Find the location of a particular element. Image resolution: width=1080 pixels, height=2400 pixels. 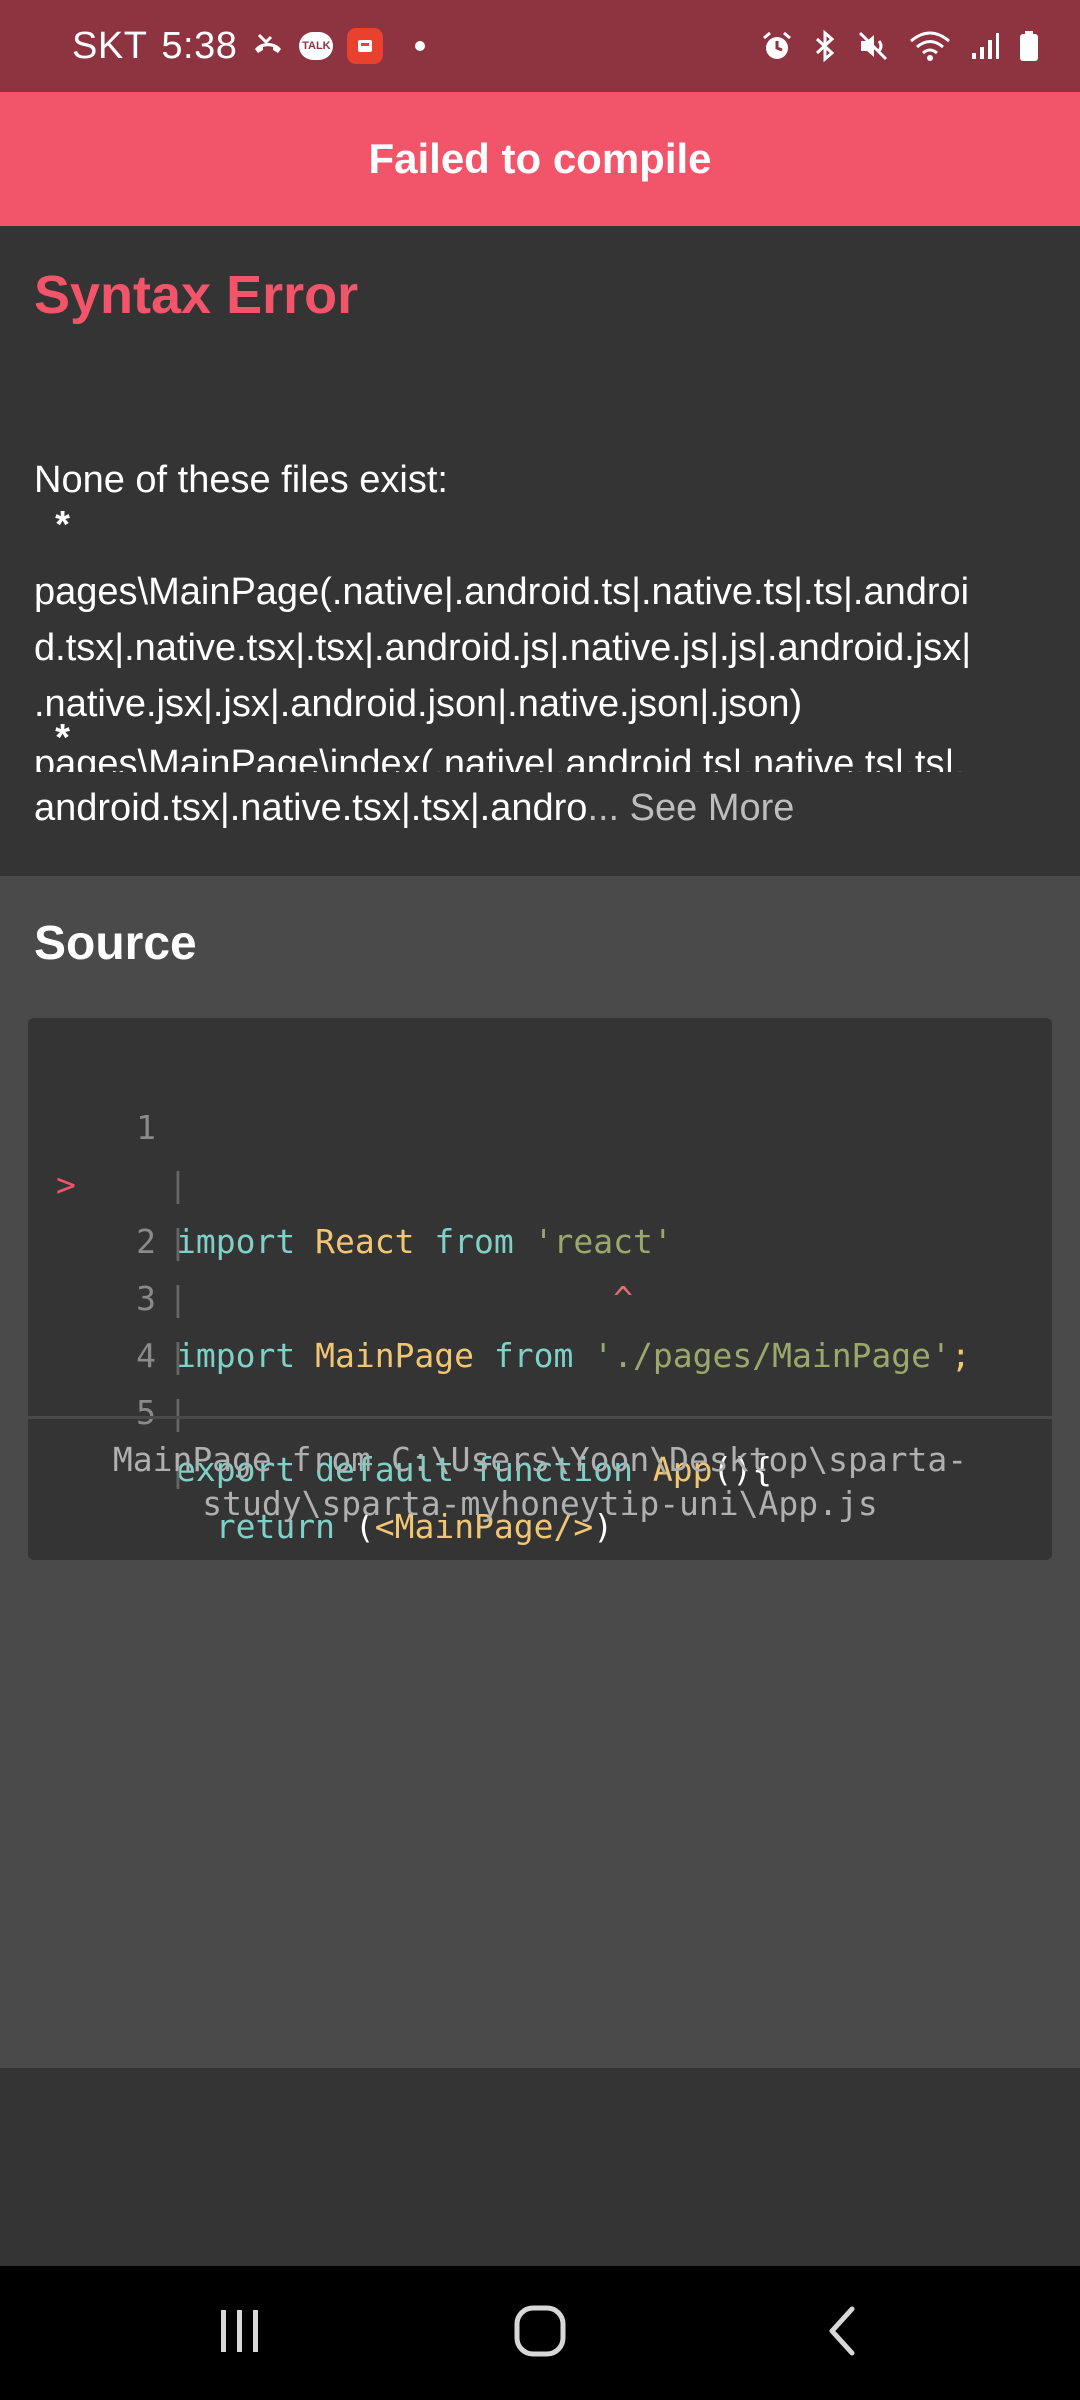

see-more-link: See More is located at coordinates (707, 808).